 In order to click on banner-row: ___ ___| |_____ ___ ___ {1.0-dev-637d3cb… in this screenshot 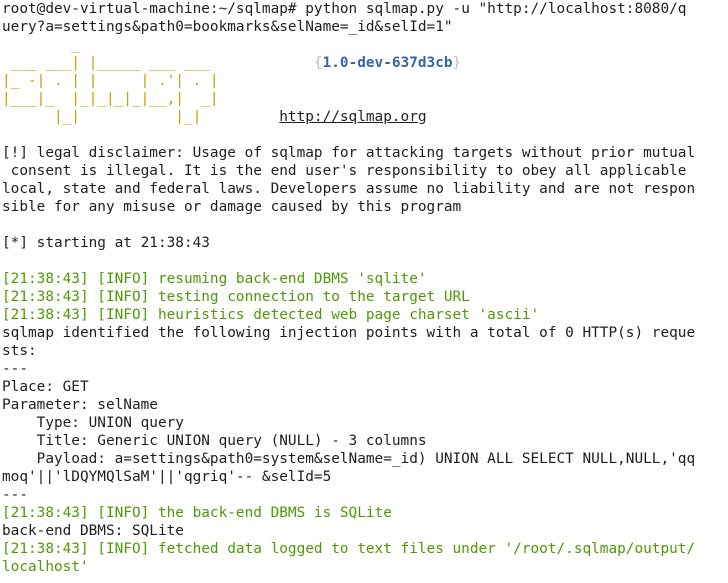, I will do `click(364, 63)`.